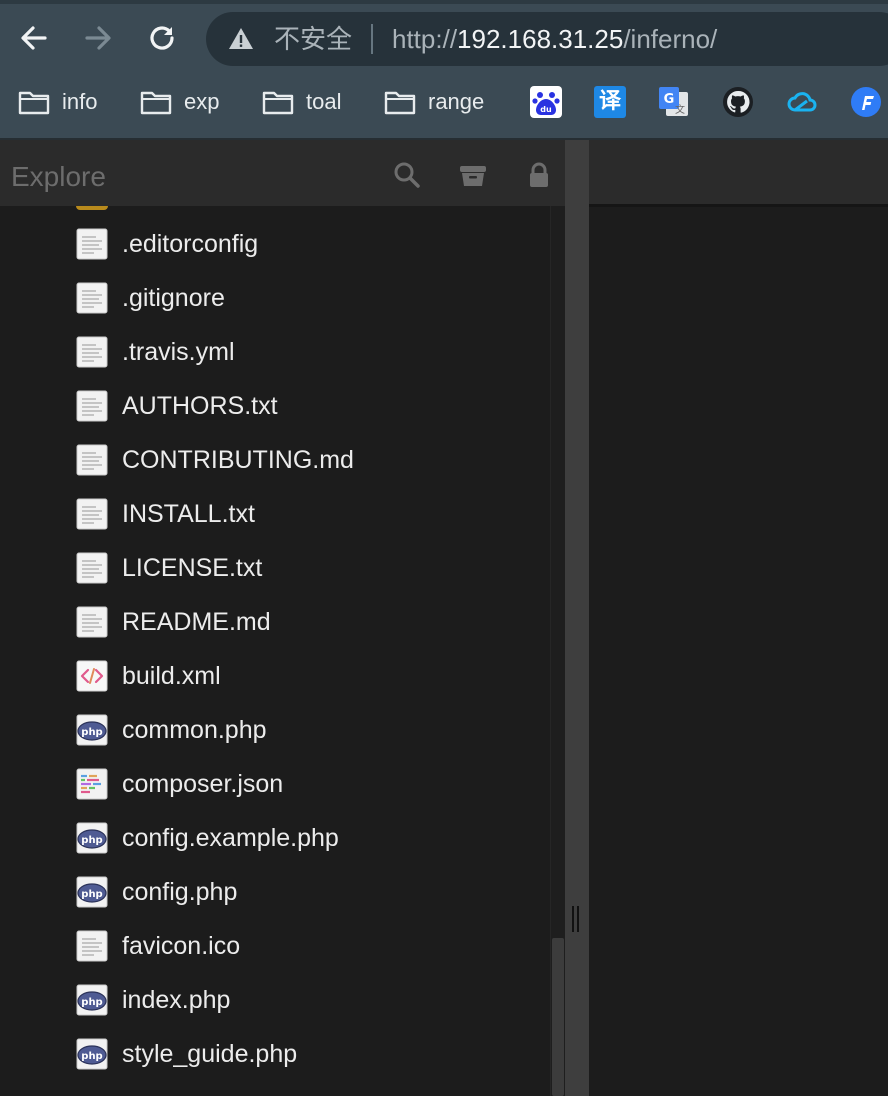 The height and width of the screenshot is (1096, 888). Describe the element at coordinates (866, 102) in the screenshot. I see `flash-icon` at that location.